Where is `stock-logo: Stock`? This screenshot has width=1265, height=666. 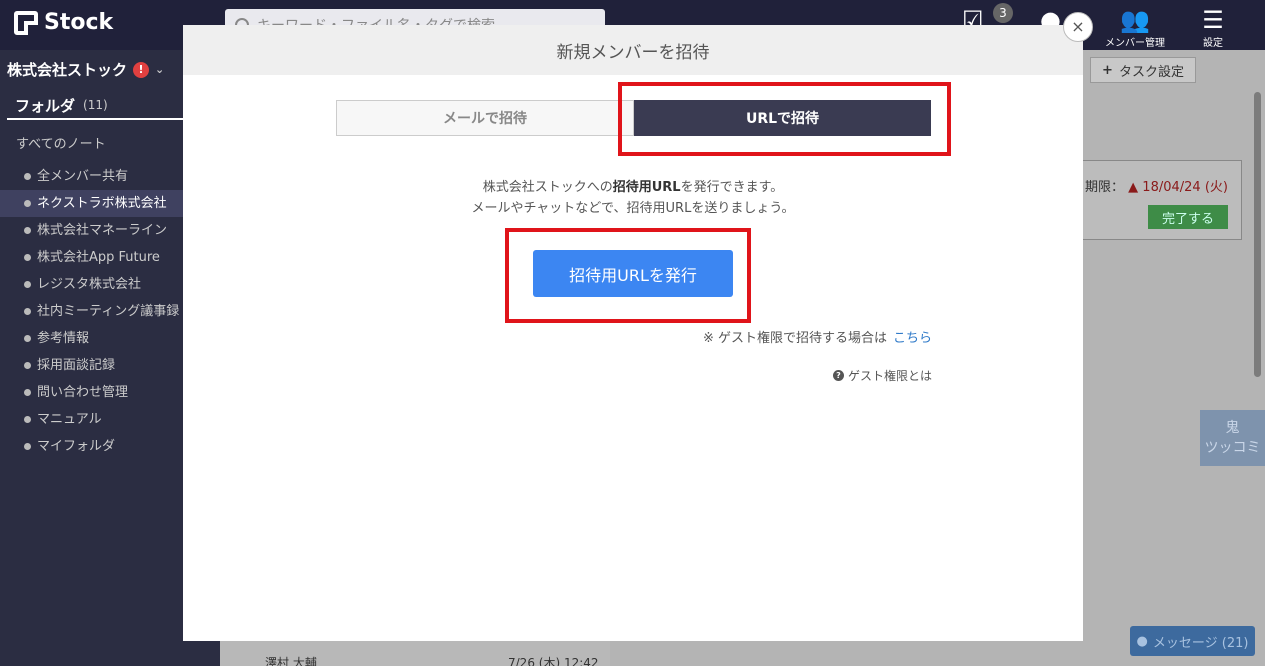
stock-logo: Stock is located at coordinates (63, 22).